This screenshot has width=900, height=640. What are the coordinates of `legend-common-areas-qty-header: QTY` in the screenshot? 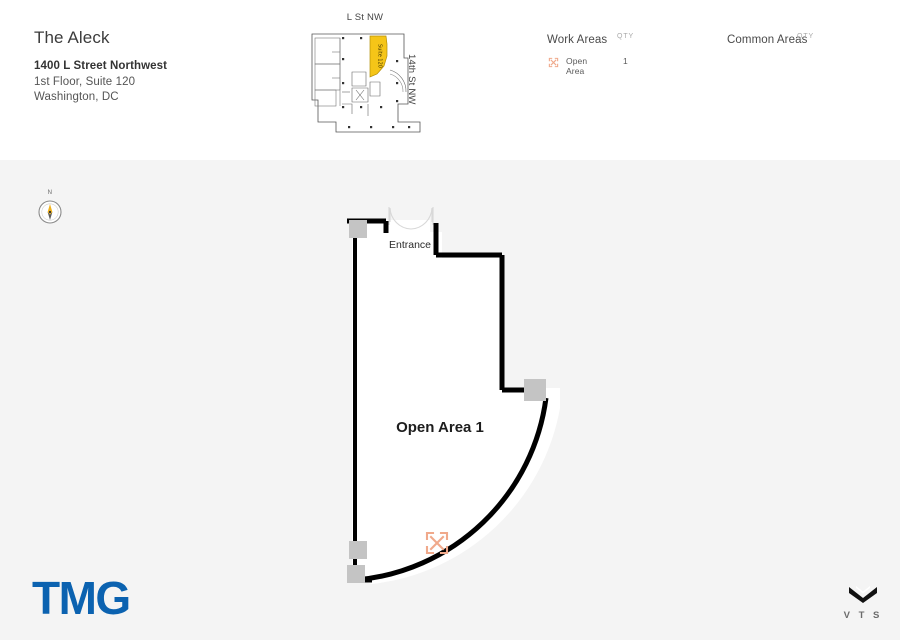 It's located at (806, 36).